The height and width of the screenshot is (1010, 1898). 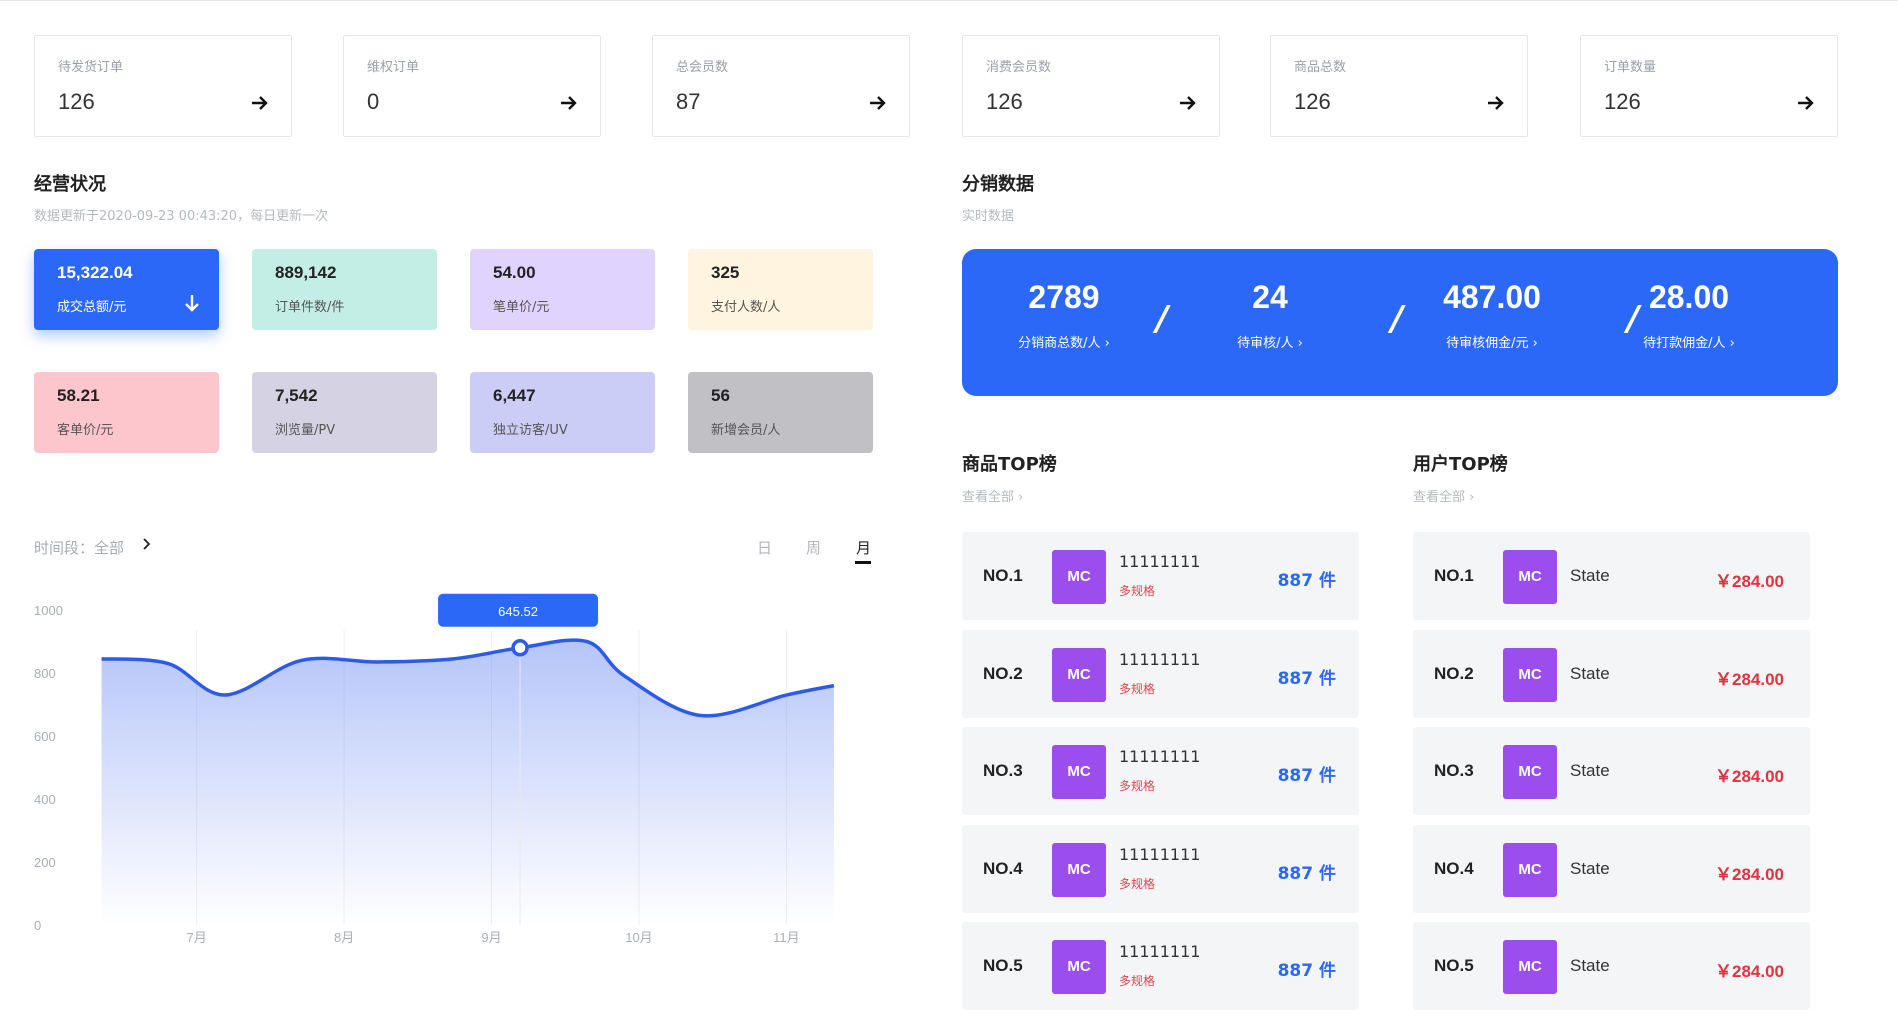 What do you see at coordinates (1160, 576) in the screenshot?
I see `product-row: NO.1 MC 11111111 多规格 887 件` at bounding box center [1160, 576].